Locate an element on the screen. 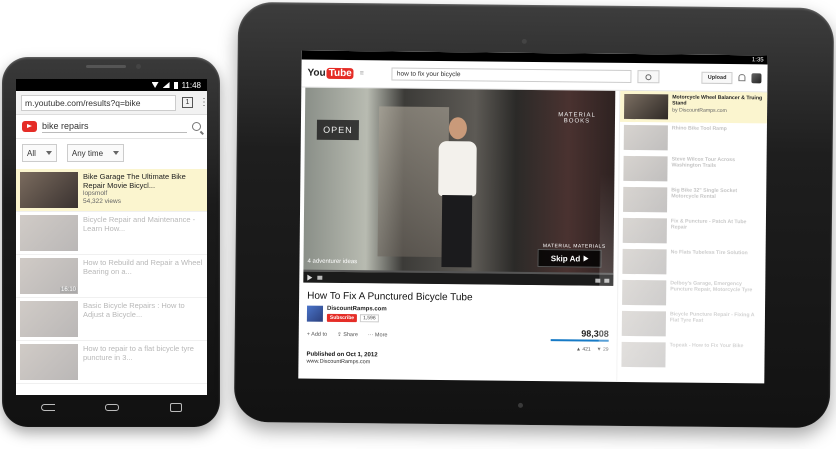 This screenshot has width=836, height=449. video-caption-left: 4 adventurer ideas is located at coordinates (332, 262).